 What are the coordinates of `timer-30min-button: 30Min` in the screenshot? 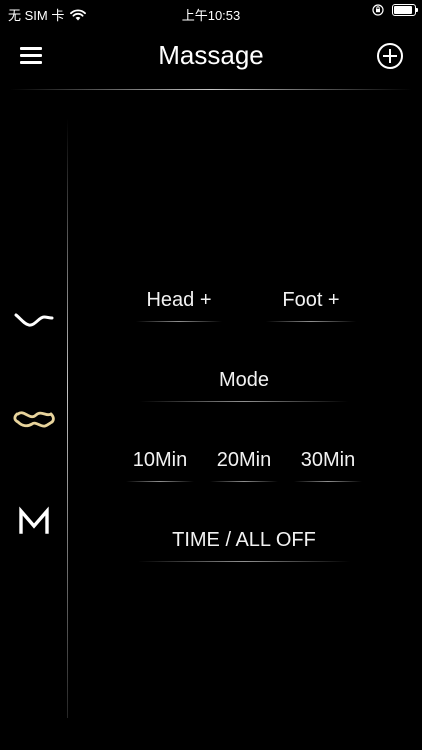 It's located at (328, 465).